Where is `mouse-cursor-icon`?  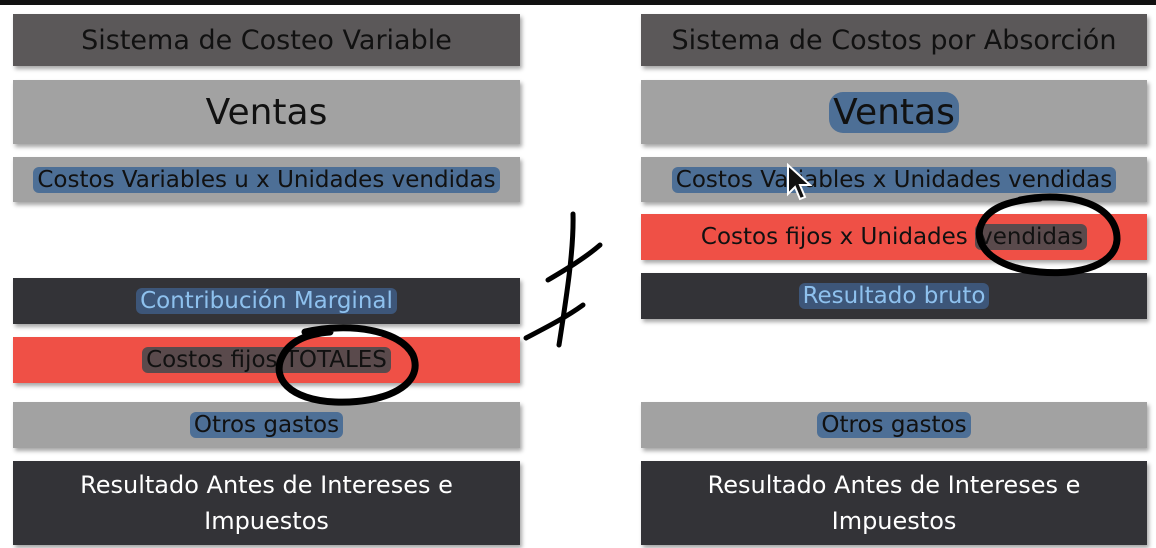 mouse-cursor-icon is located at coordinates (800, 182).